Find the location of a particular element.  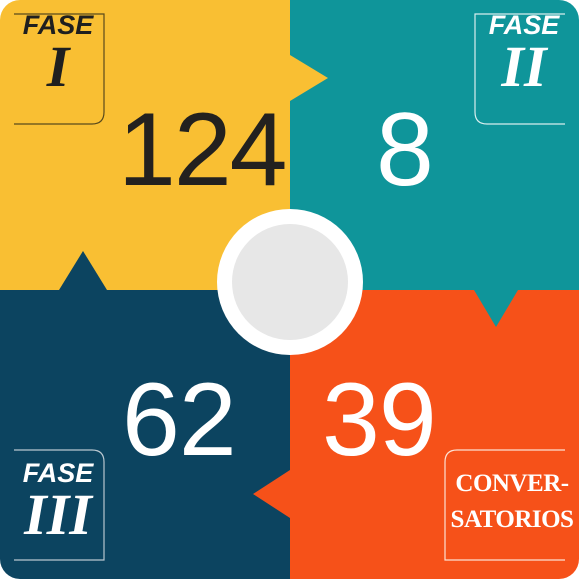

label-conversatorios-line2: SATORIOS is located at coordinates (512, 520).